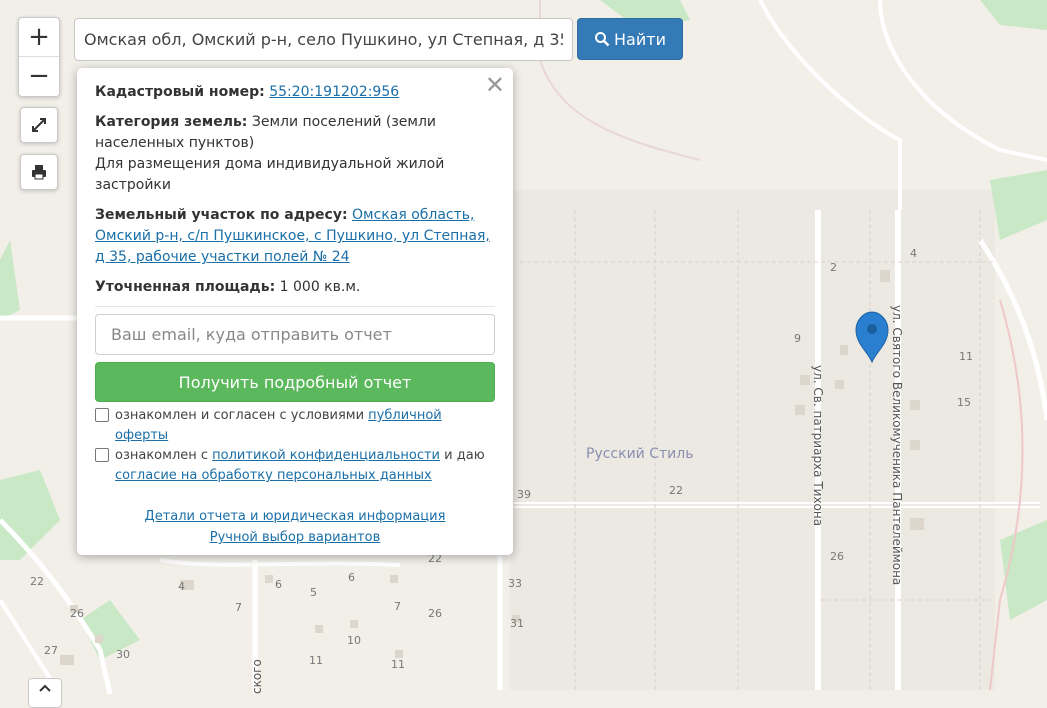 This screenshot has height=708, width=1047. I want to click on cadastral-label: Кадастровый номер:, so click(180, 92).